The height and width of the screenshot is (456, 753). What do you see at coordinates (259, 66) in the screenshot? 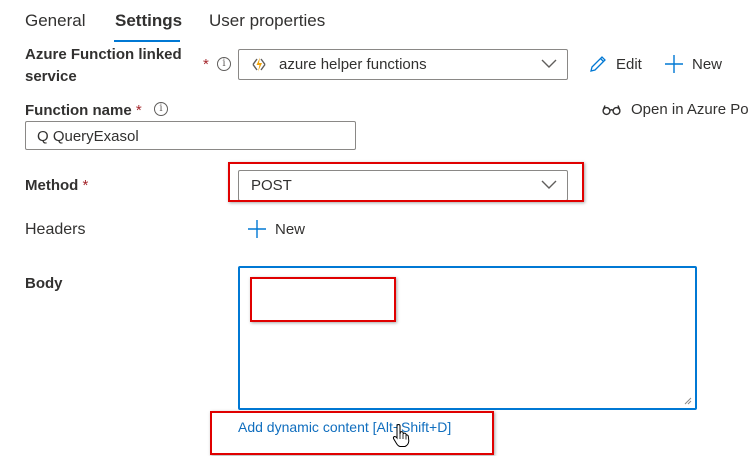
I see `function-bolt-icon` at bounding box center [259, 66].